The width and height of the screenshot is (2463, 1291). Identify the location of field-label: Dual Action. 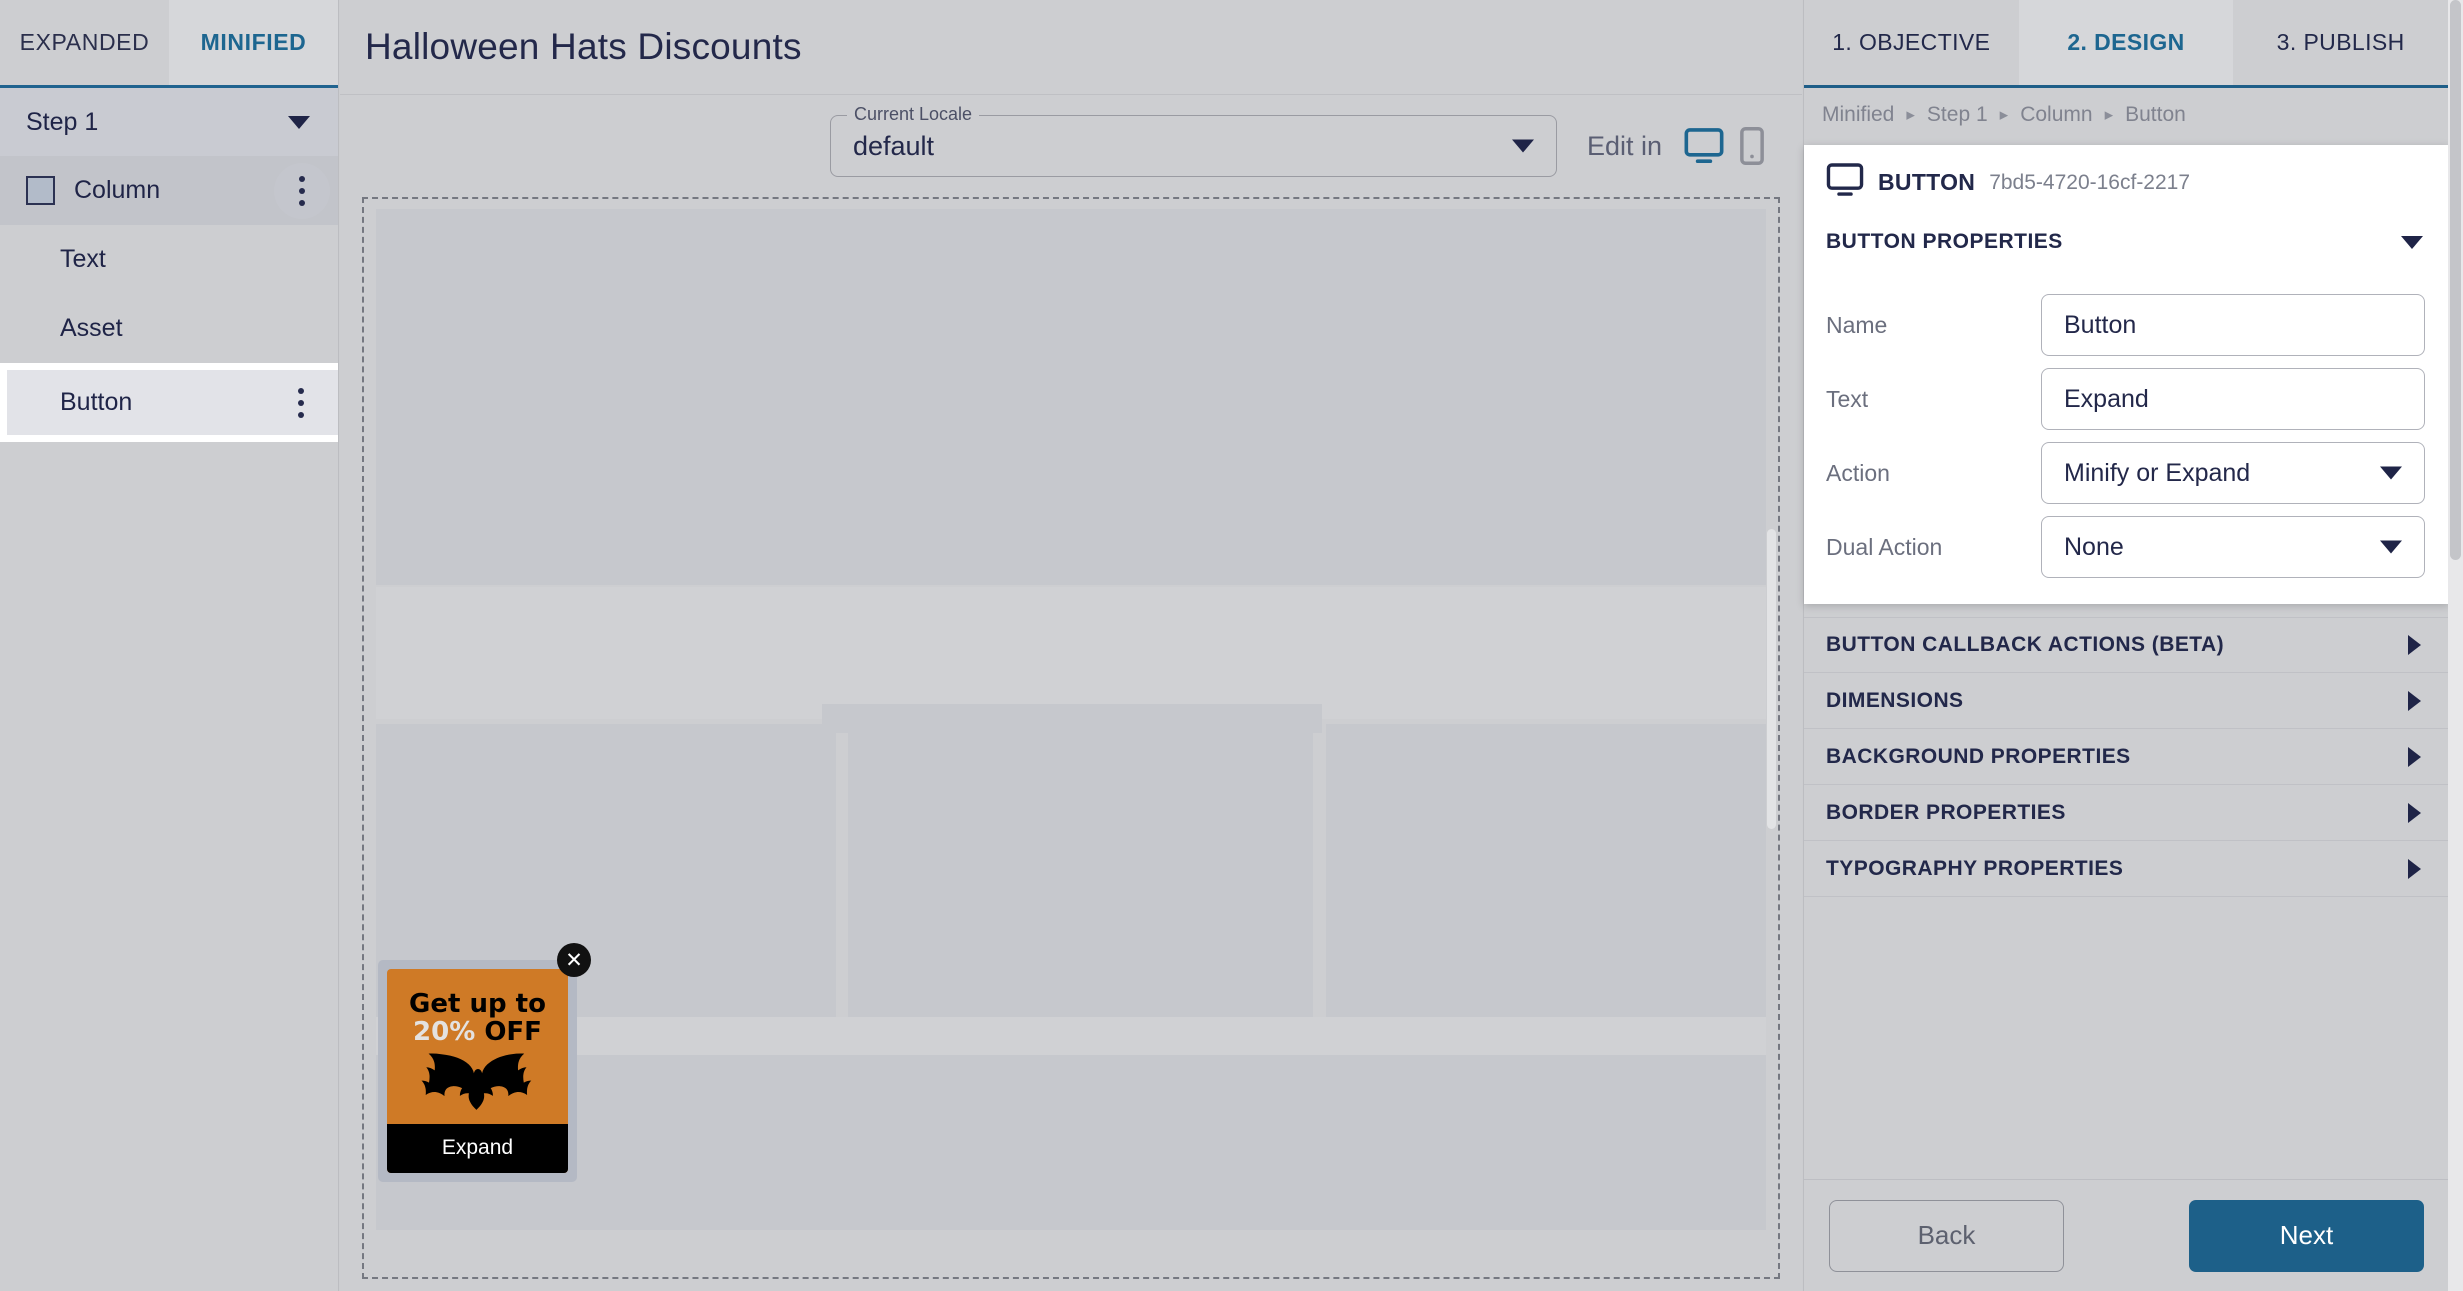
(1884, 546).